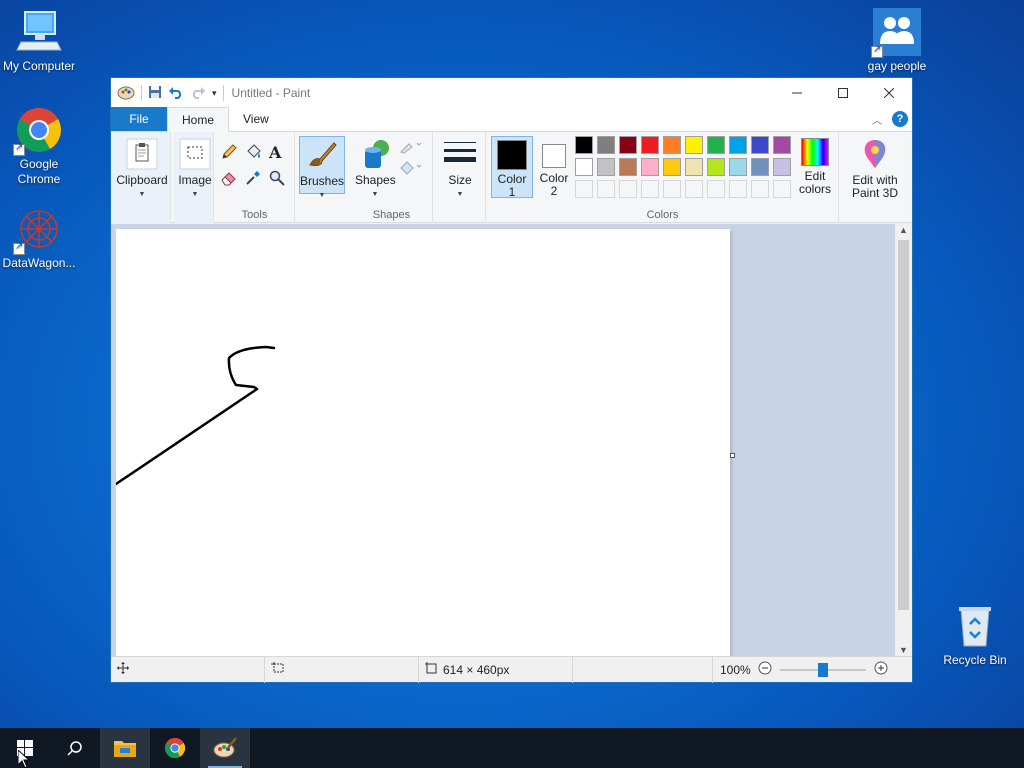 The image size is (1024, 768). What do you see at coordinates (175, 748) in the screenshot?
I see `taskbar-chrome` at bounding box center [175, 748].